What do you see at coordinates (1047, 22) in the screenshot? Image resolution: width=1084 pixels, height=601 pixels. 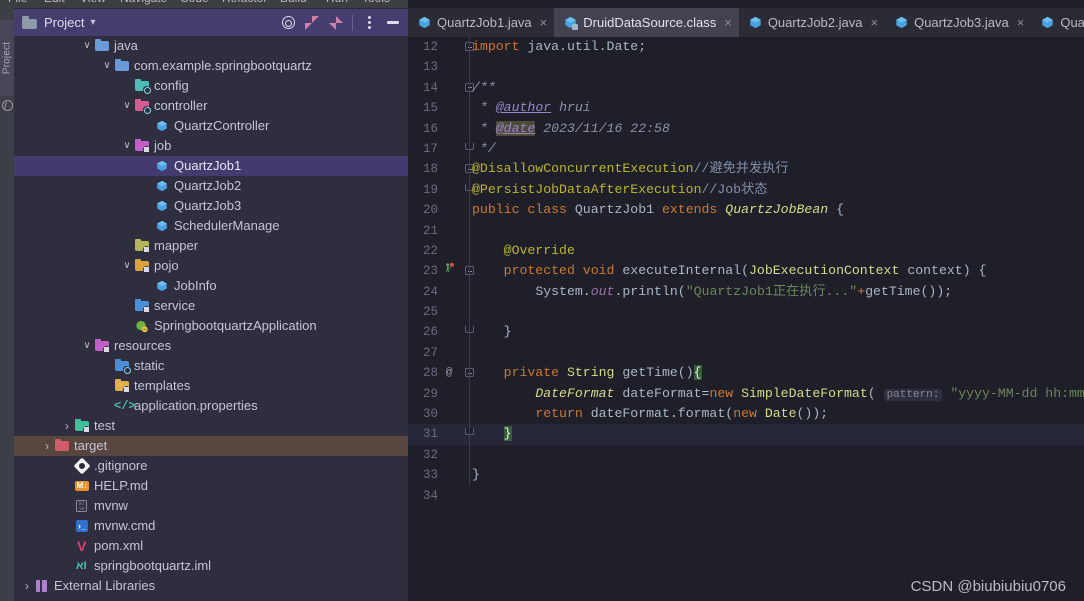 I see `java-class-icon` at bounding box center [1047, 22].